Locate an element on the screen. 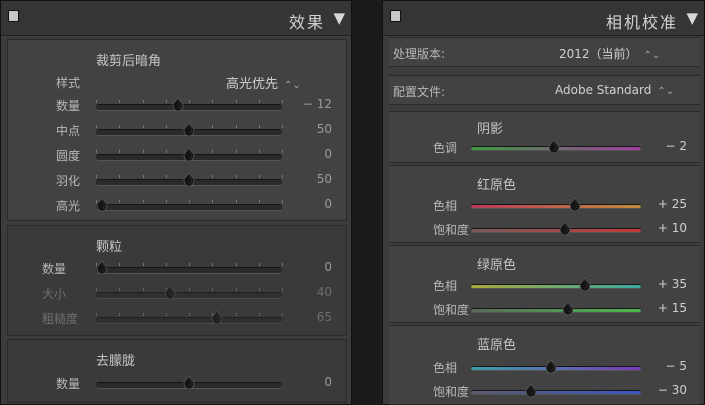 This screenshot has height=405, width=705. slider-value: + 35 is located at coordinates (667, 284).